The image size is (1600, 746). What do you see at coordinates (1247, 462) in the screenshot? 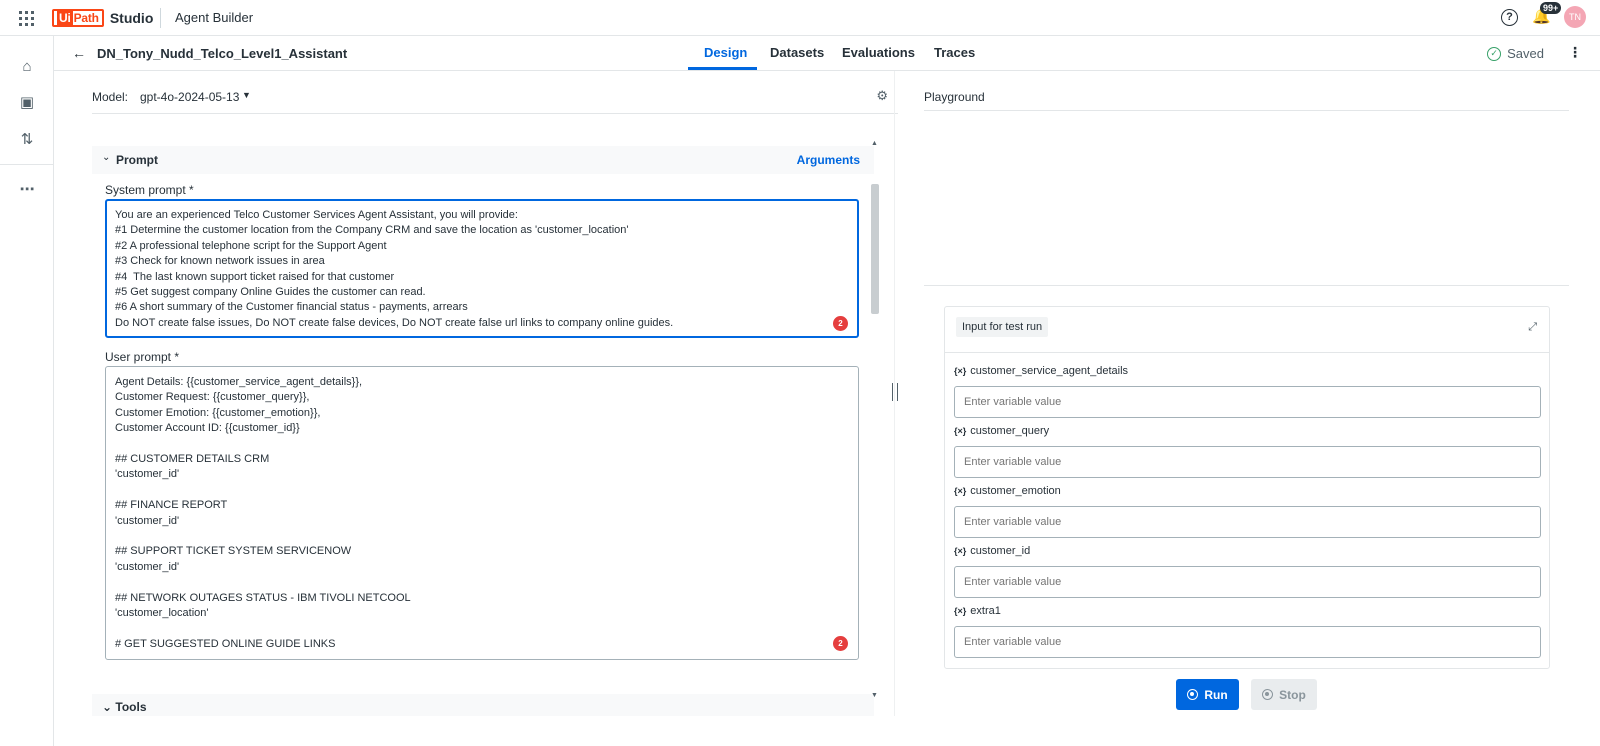
I see `variable-input-customer-query` at bounding box center [1247, 462].